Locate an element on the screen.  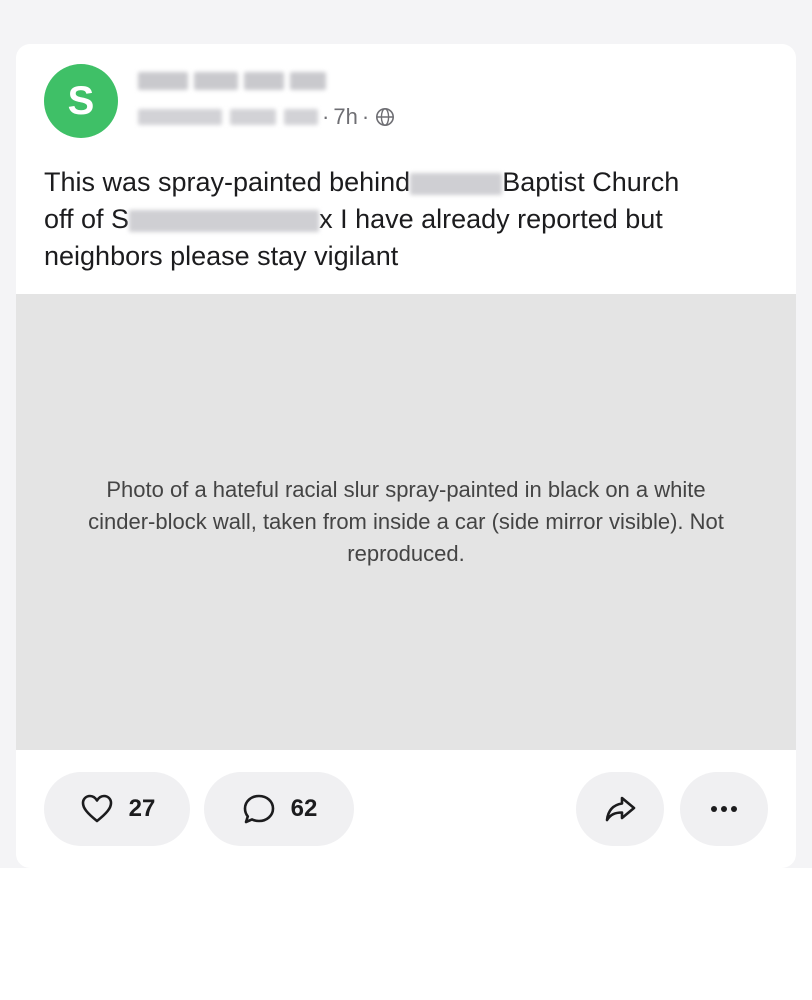
author-meta: · 7h · is located at coordinates (266, 101).